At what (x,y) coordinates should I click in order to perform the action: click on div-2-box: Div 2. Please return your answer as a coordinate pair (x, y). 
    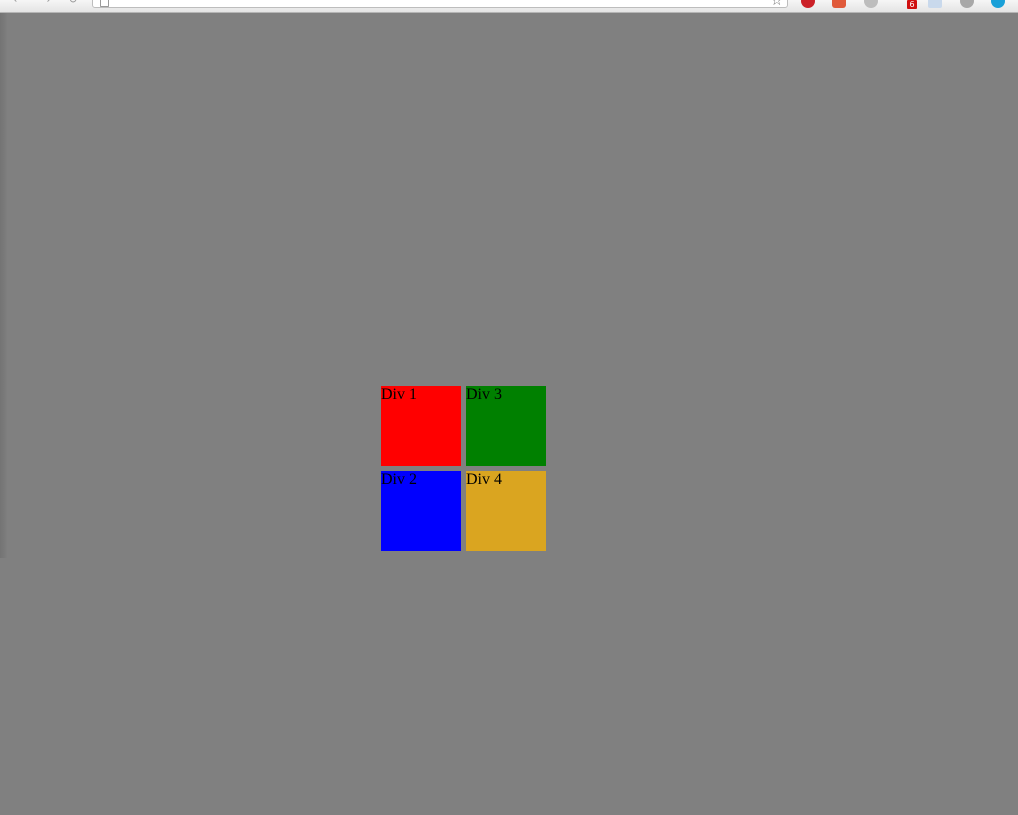
    Looking at the image, I should click on (421, 511).